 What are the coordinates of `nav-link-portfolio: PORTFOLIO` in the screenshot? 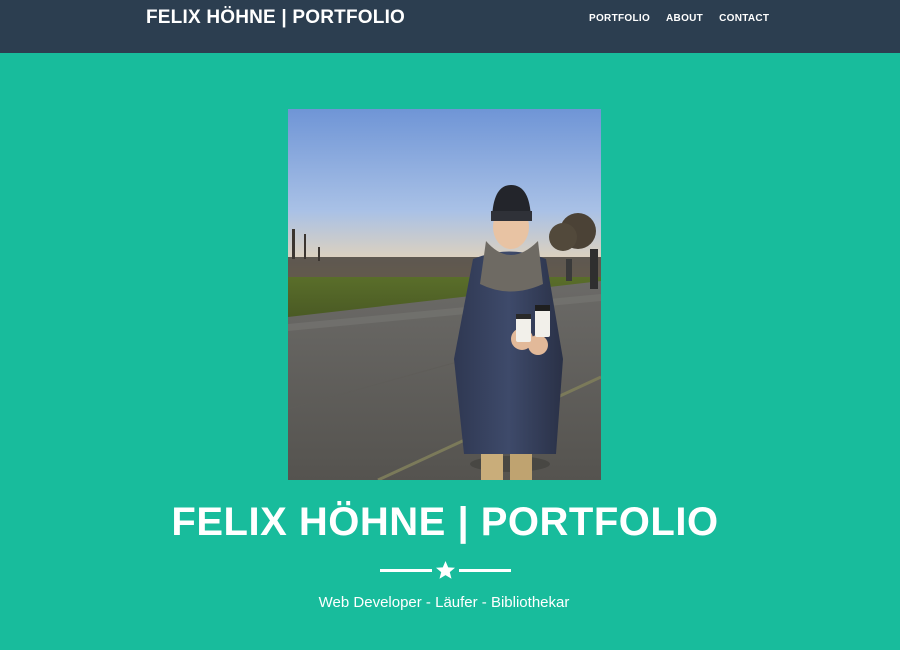 It's located at (619, 18).